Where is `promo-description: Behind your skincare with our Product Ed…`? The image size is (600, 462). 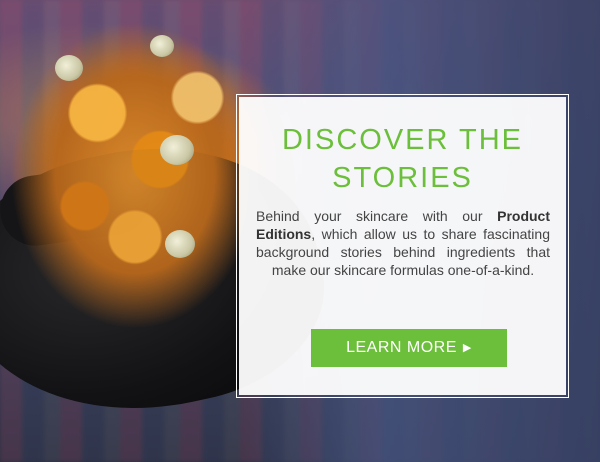 promo-description: Behind your skincare with our Product Ed… is located at coordinates (403, 243).